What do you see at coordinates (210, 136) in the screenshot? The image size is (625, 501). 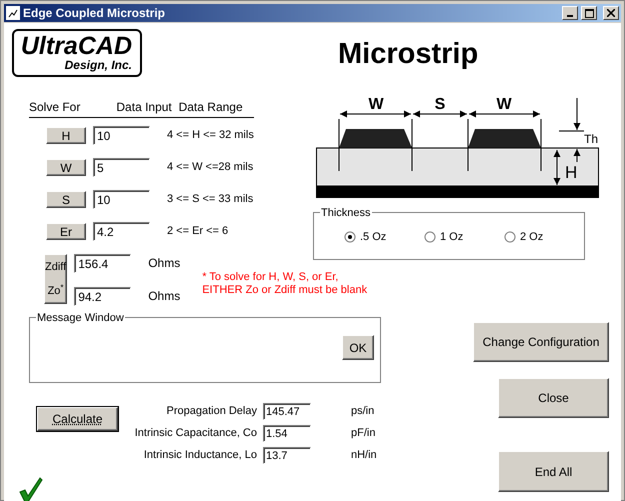 I see `range-text: 4 <= H <= 32 mils` at bounding box center [210, 136].